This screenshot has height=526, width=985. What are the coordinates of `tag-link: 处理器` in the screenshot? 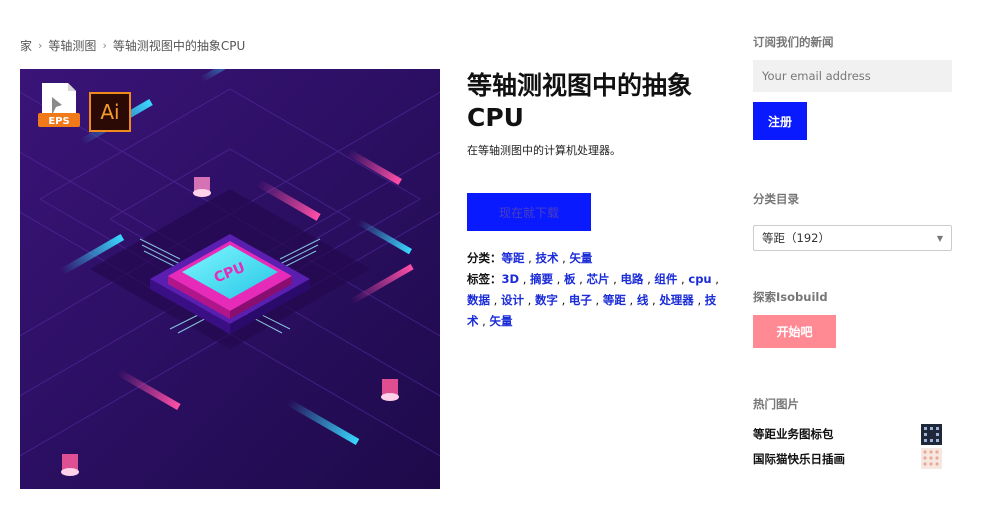 It's located at (676, 300).